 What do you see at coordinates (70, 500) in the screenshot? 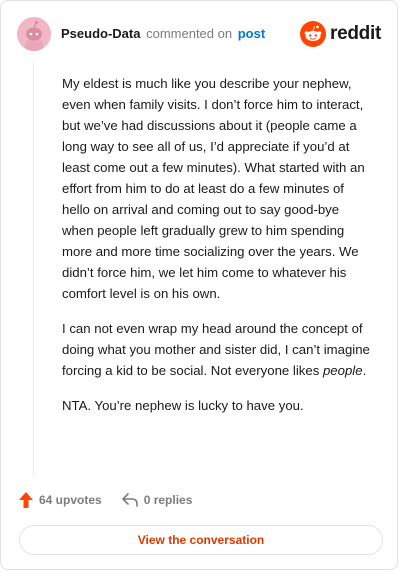
I see `upvote-count: 64 upvotes` at bounding box center [70, 500].